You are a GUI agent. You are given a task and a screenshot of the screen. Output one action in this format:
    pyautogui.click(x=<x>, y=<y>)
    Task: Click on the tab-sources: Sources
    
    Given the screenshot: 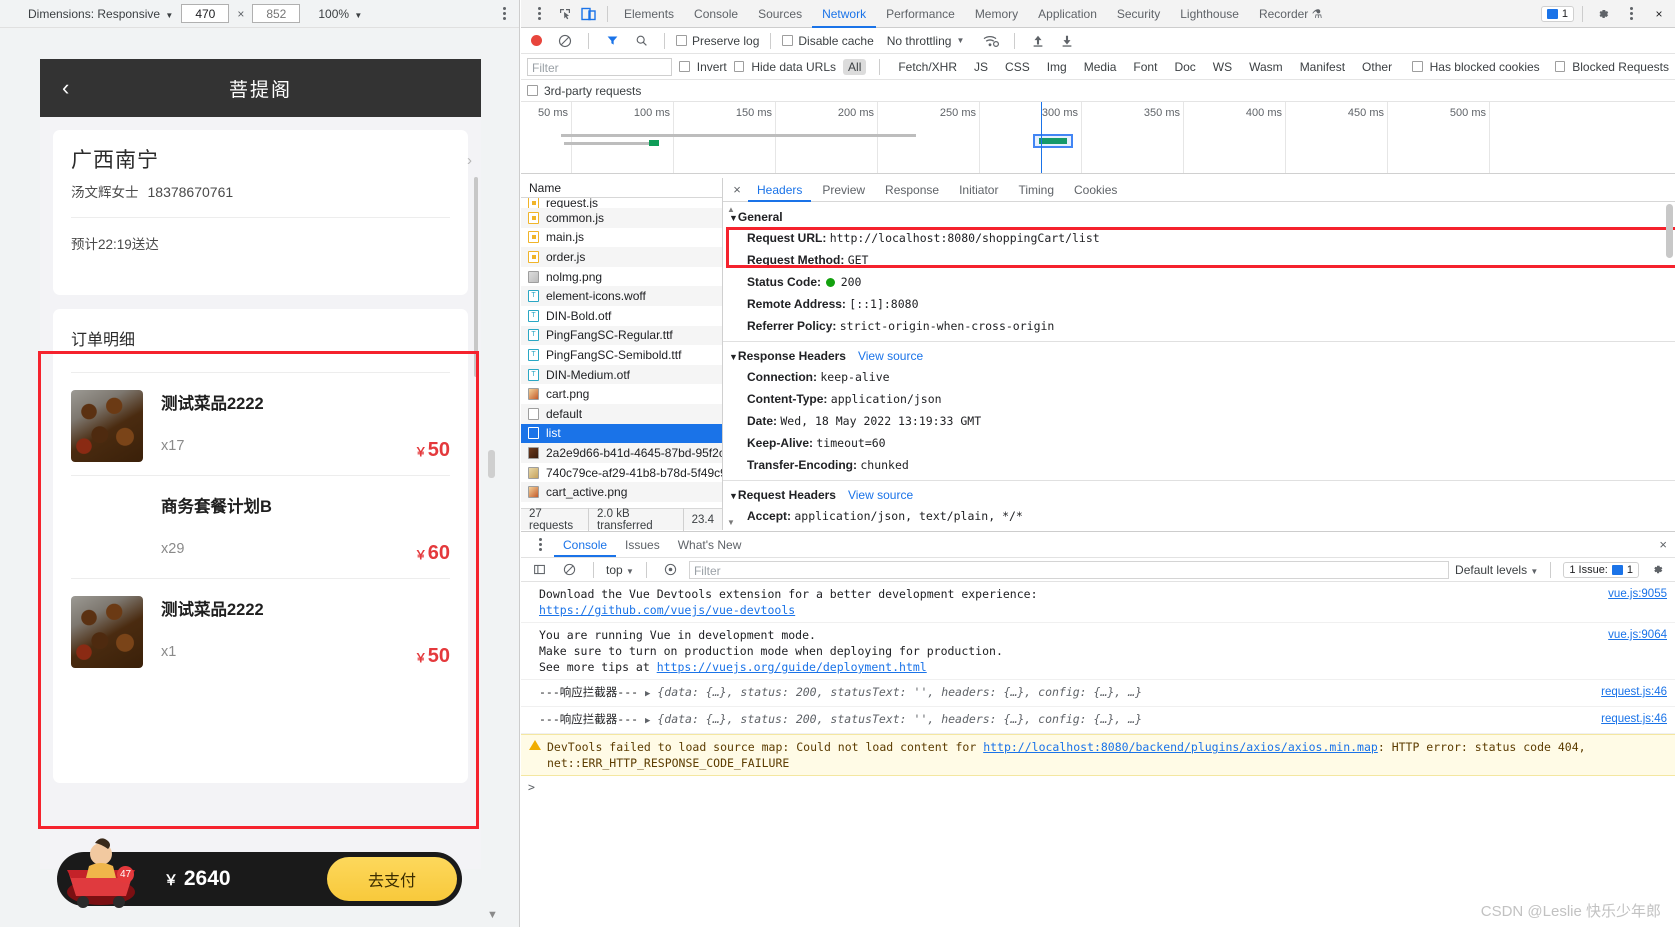 What is the action you would take?
    pyautogui.click(x=780, y=14)
    